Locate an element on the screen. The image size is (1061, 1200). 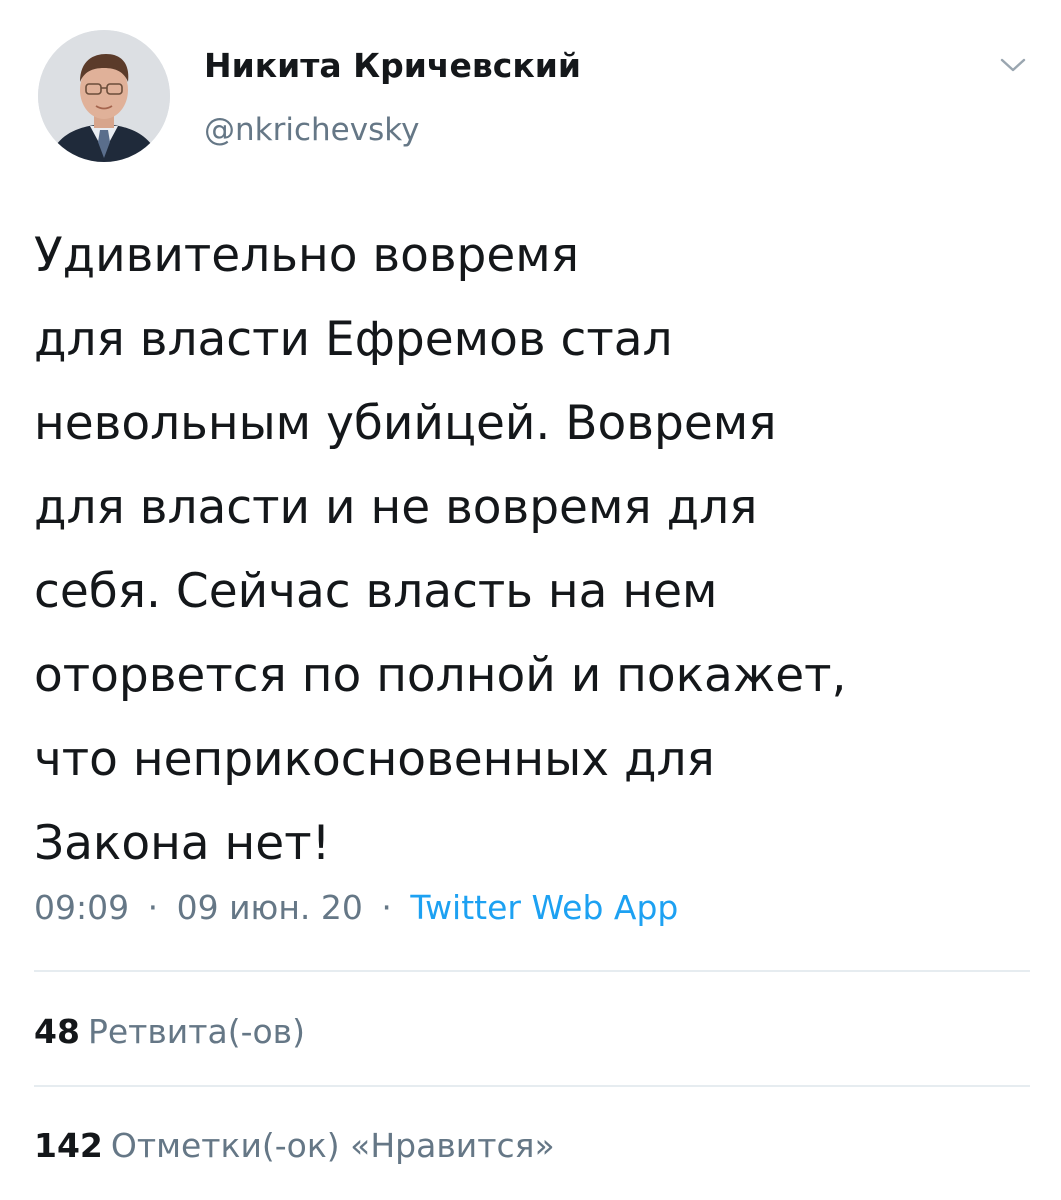
tweet-date: 09 июн. 20 is located at coordinates (270, 907).